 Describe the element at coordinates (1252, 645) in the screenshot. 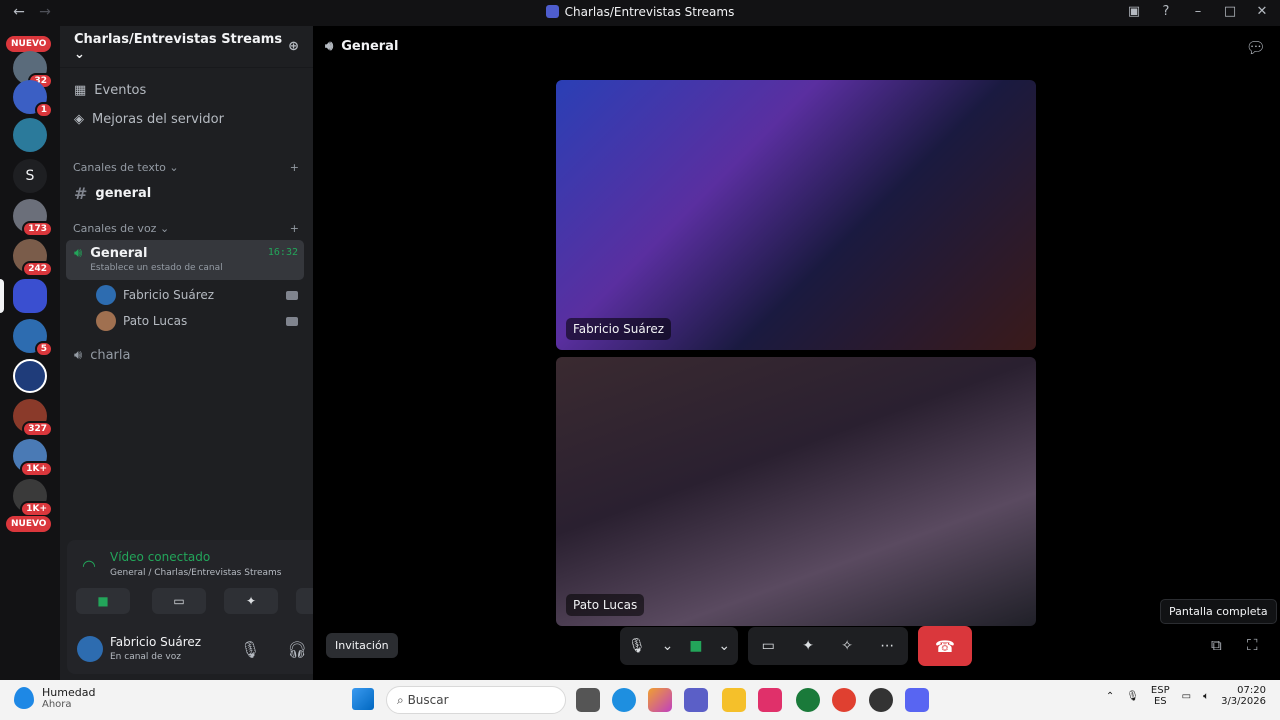

I see `fullscreen-icon: ⛶` at that location.